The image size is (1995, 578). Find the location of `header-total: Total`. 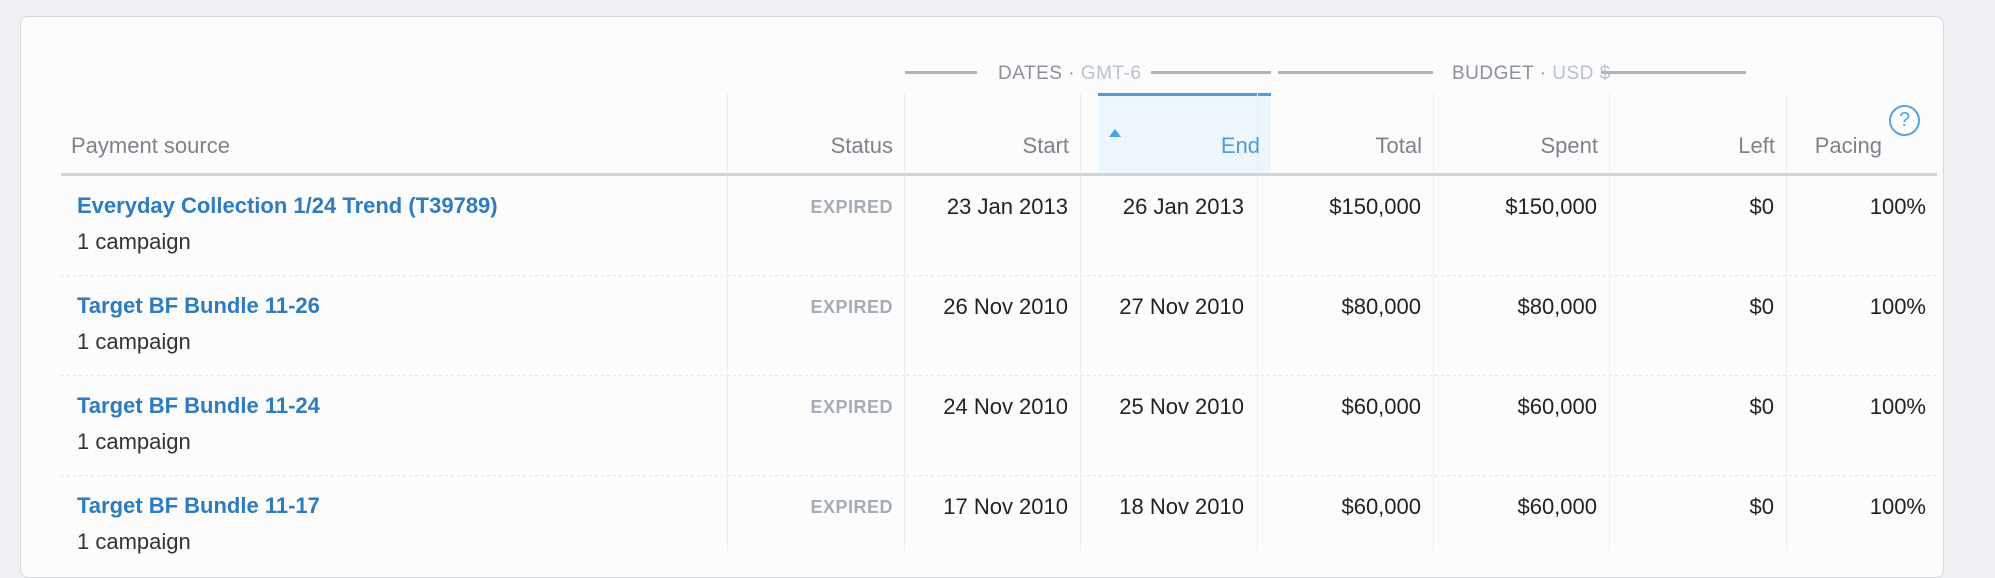

header-total: Total is located at coordinates (1345, 133).